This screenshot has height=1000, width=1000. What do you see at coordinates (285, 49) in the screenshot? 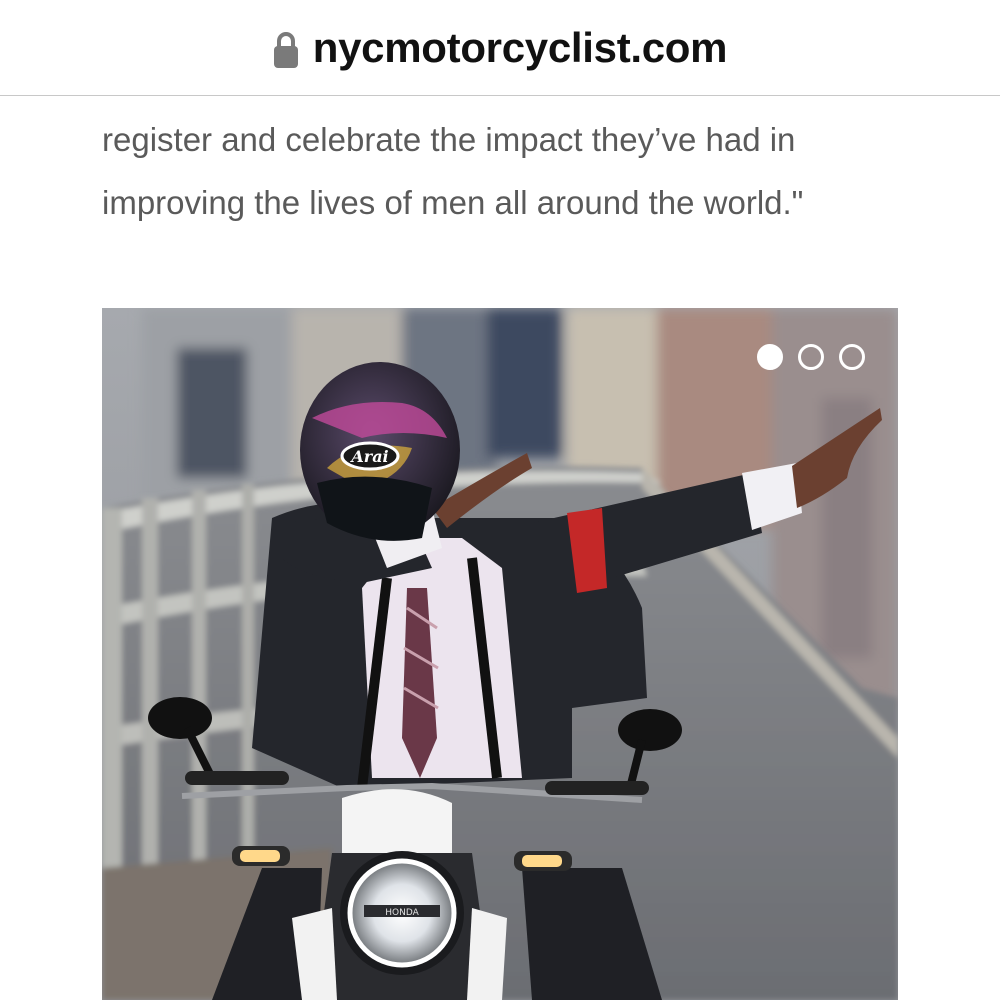
I see `lock-icon` at bounding box center [285, 49].